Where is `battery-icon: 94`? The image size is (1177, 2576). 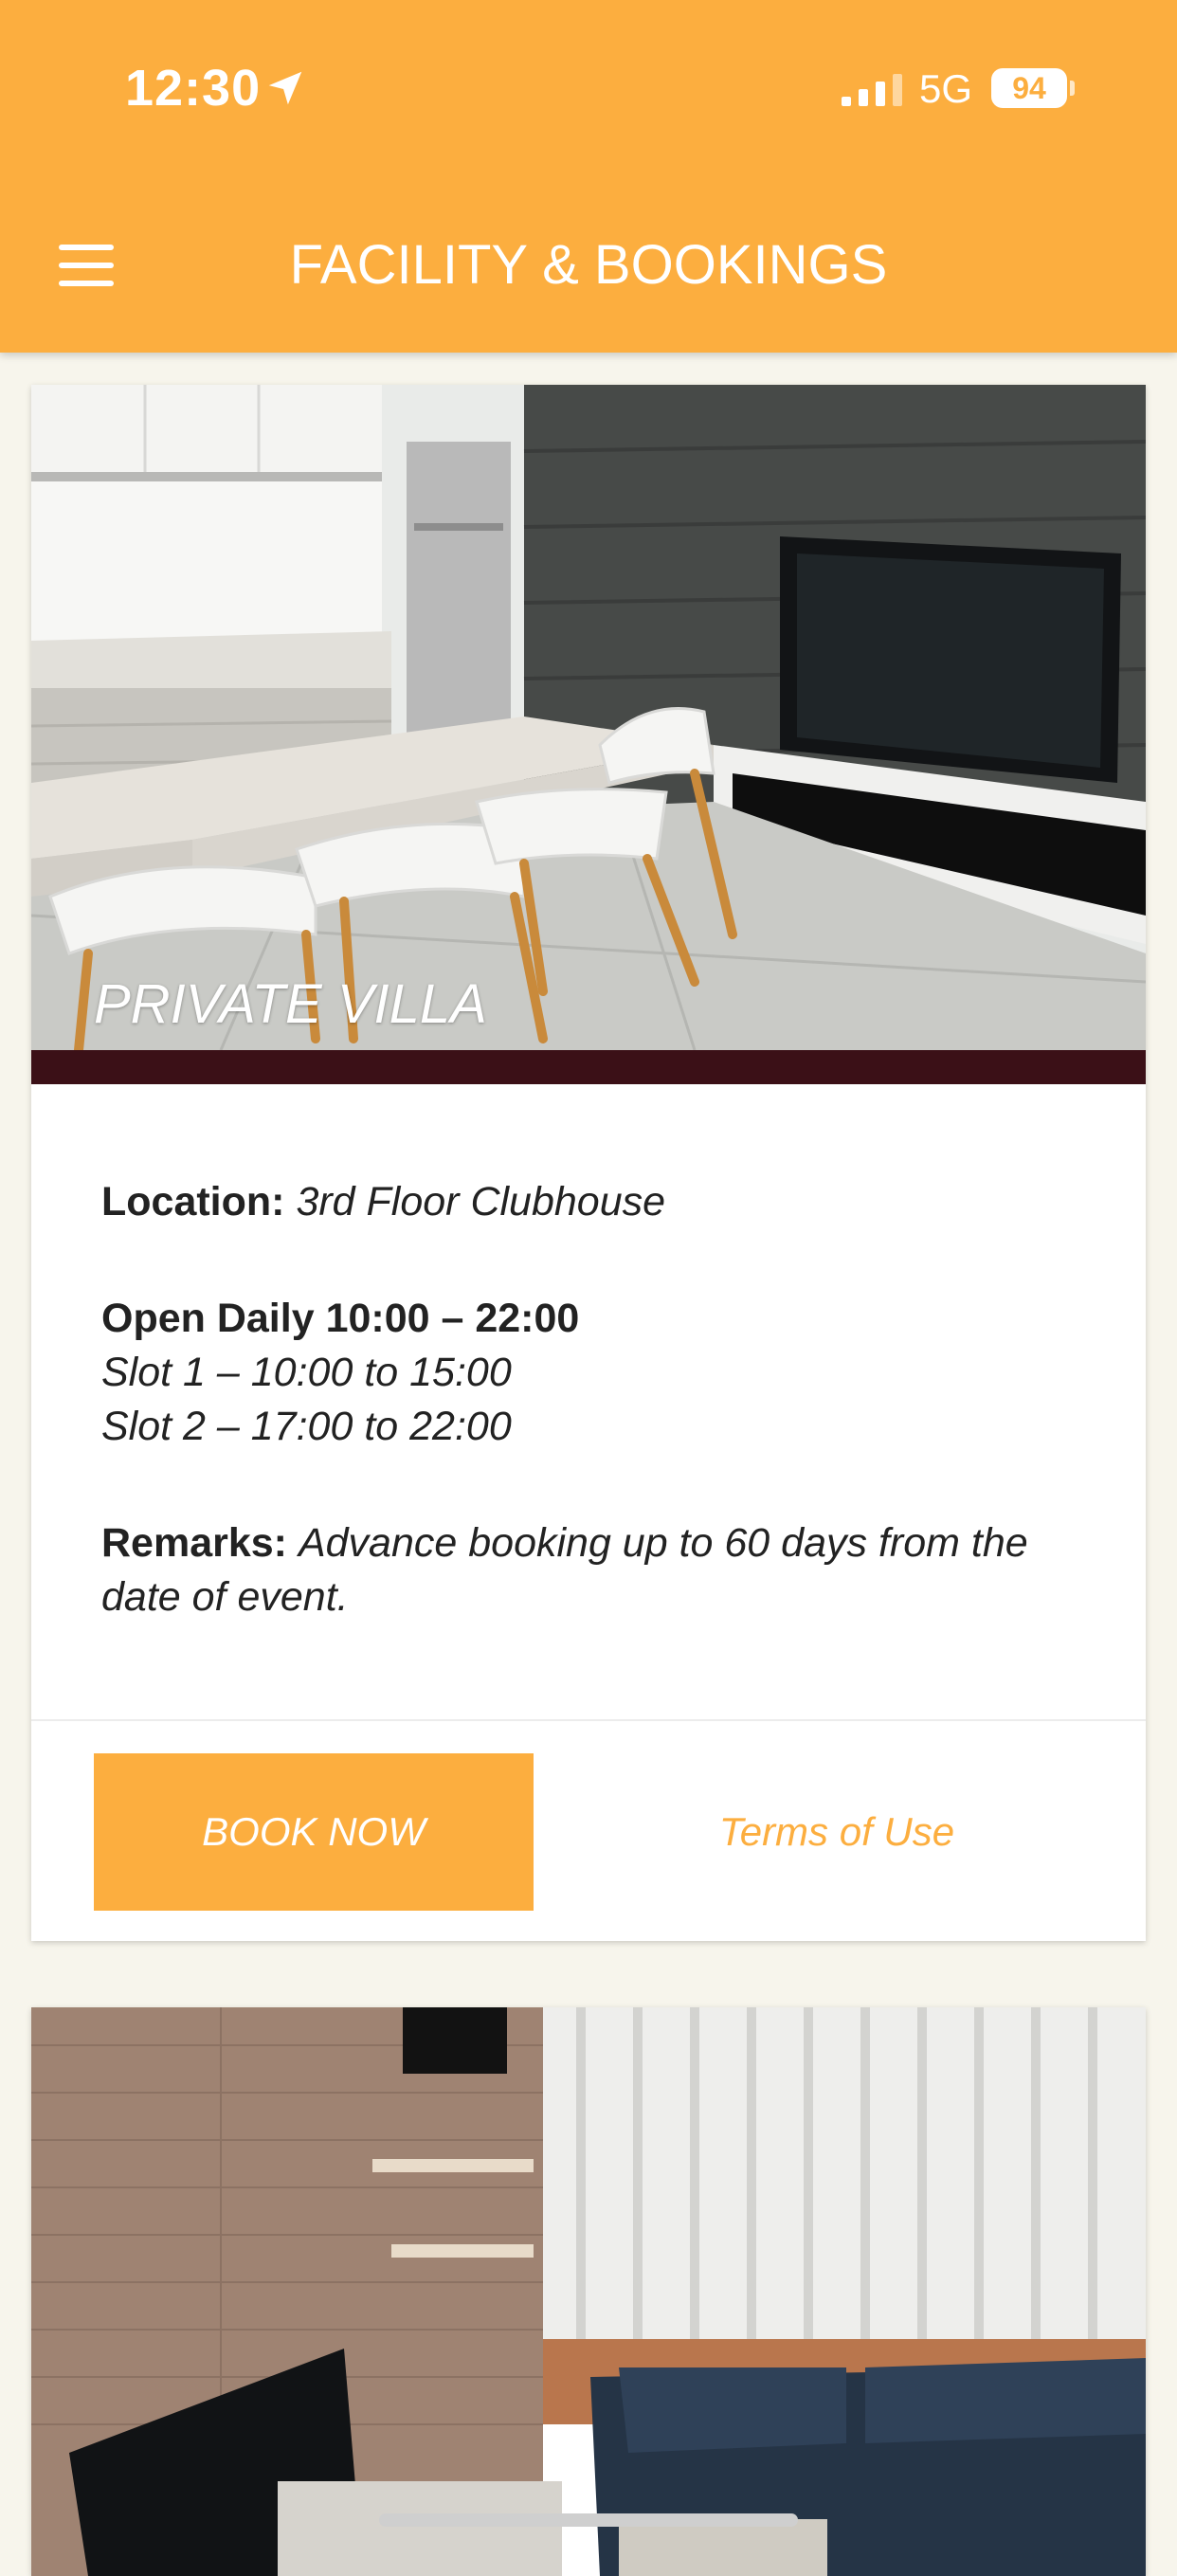
battery-icon: 94 is located at coordinates (1029, 88).